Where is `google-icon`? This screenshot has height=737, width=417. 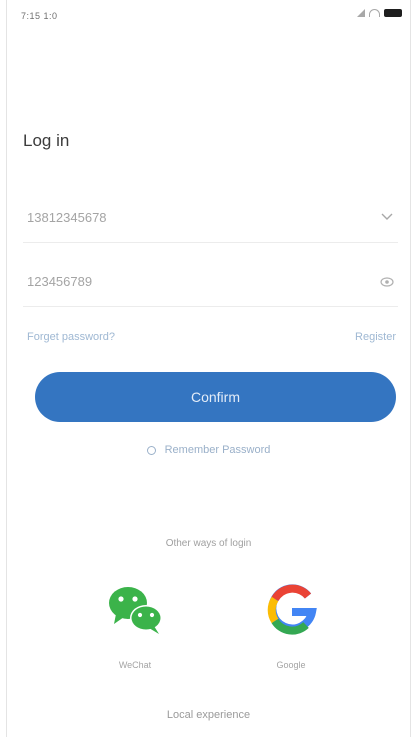 google-icon is located at coordinates (292, 609).